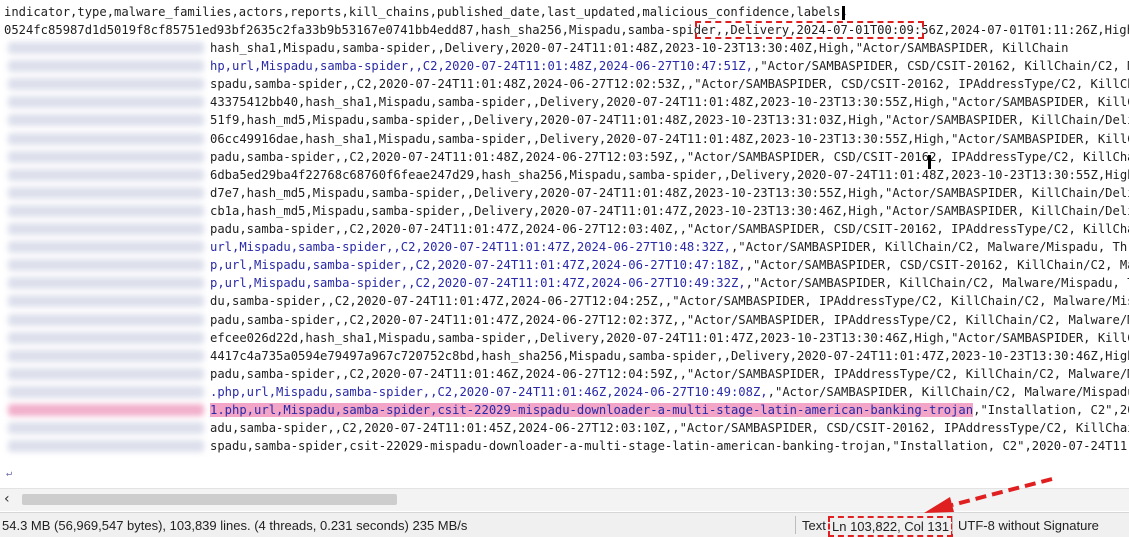  Describe the element at coordinates (564, 499) in the screenshot. I see `horizontal-scrollbar: ‹` at that location.